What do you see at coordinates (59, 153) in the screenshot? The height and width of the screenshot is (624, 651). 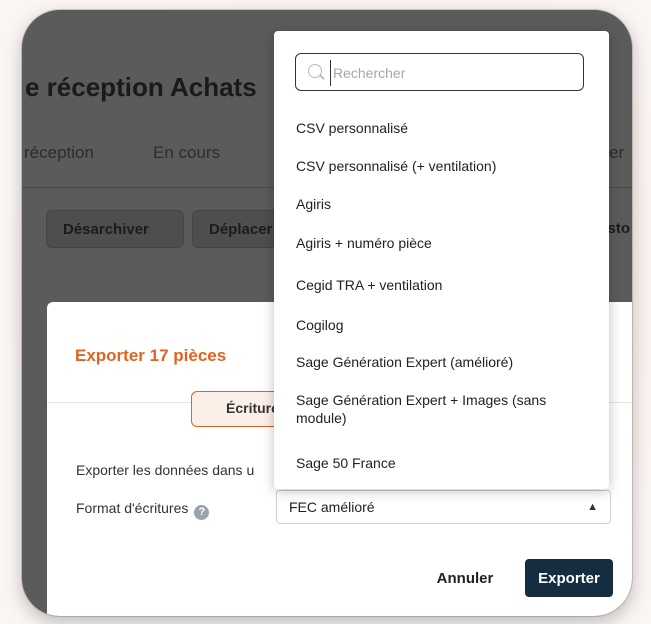 I see `tab-reception: réception` at bounding box center [59, 153].